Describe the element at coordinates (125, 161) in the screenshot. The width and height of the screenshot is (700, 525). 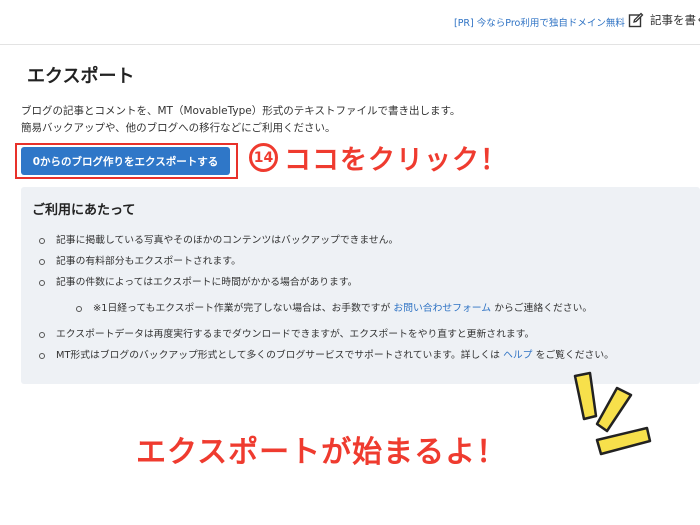
I see `export-button: 0からのブログ作りをエクスポートする` at that location.